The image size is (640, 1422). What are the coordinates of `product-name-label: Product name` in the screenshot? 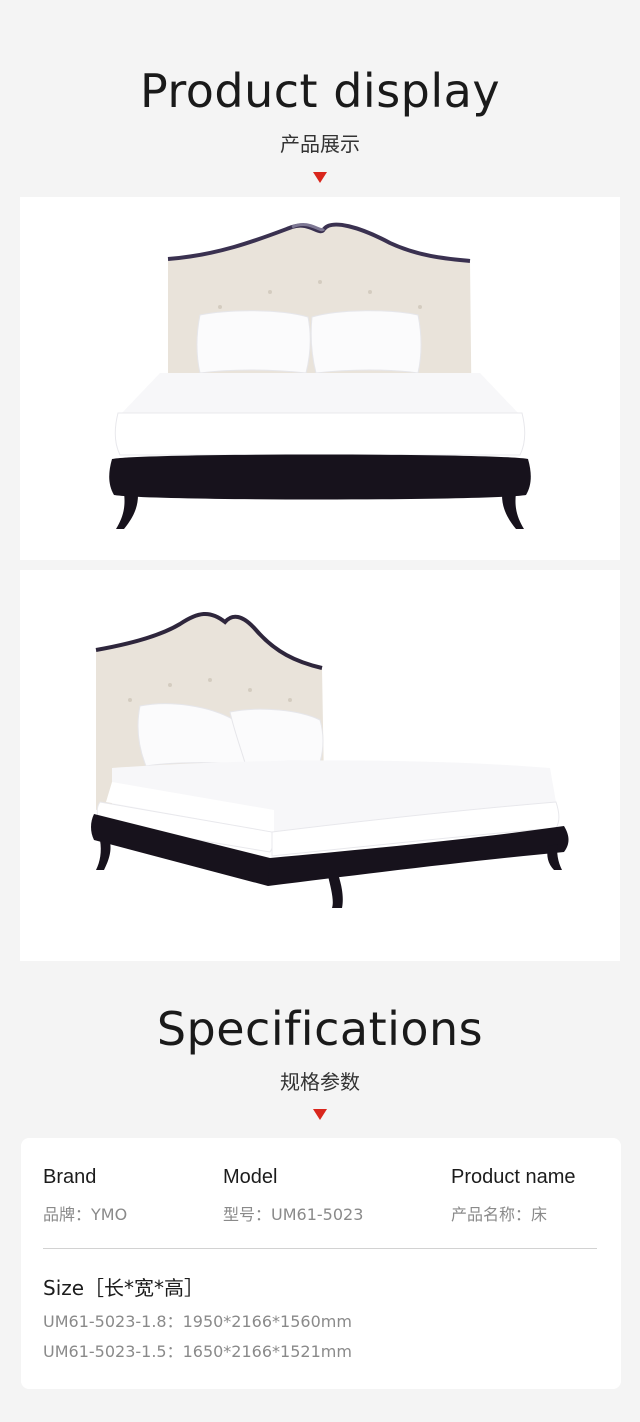 It's located at (513, 1177).